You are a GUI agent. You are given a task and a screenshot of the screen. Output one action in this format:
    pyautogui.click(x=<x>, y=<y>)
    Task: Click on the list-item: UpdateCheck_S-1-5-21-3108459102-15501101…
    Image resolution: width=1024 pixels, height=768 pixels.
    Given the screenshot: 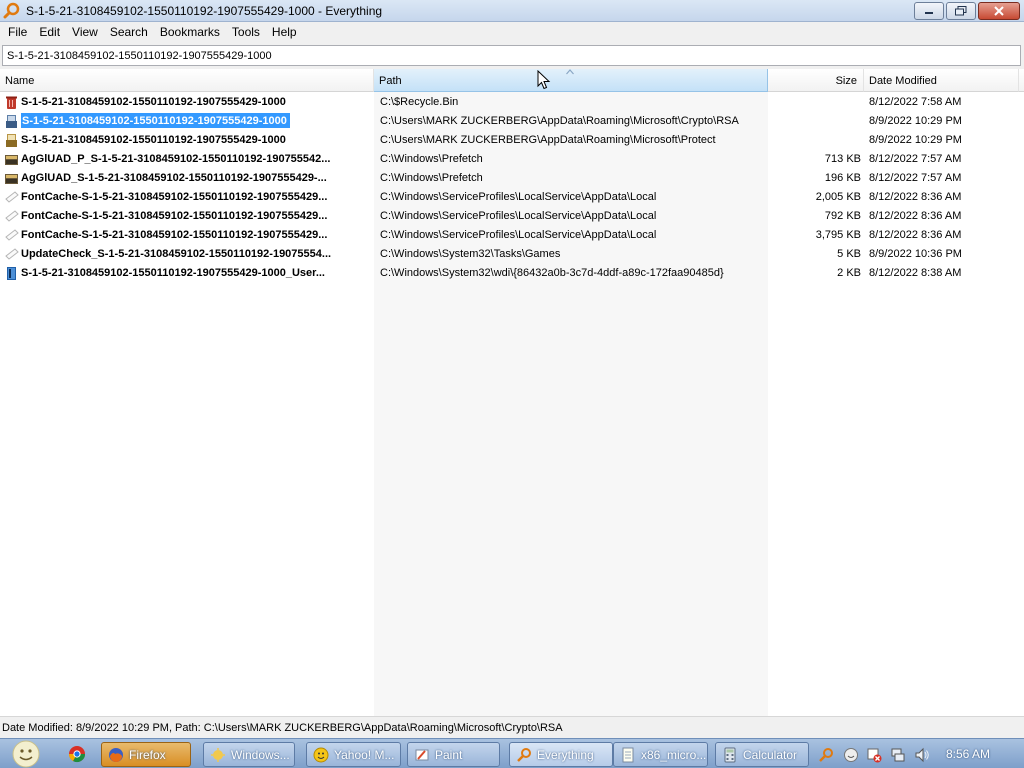 What is the action you would take?
    pyautogui.click(x=512, y=254)
    